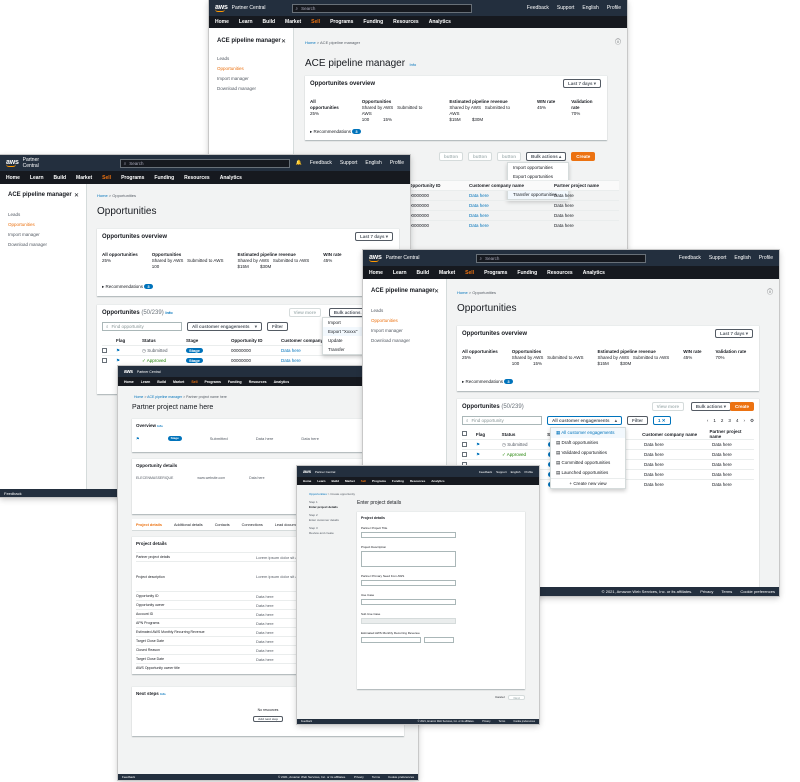 The width and height of the screenshot is (800, 782). What do you see at coordinates (439, 640) in the screenshot?
I see `target-date-input` at bounding box center [439, 640].